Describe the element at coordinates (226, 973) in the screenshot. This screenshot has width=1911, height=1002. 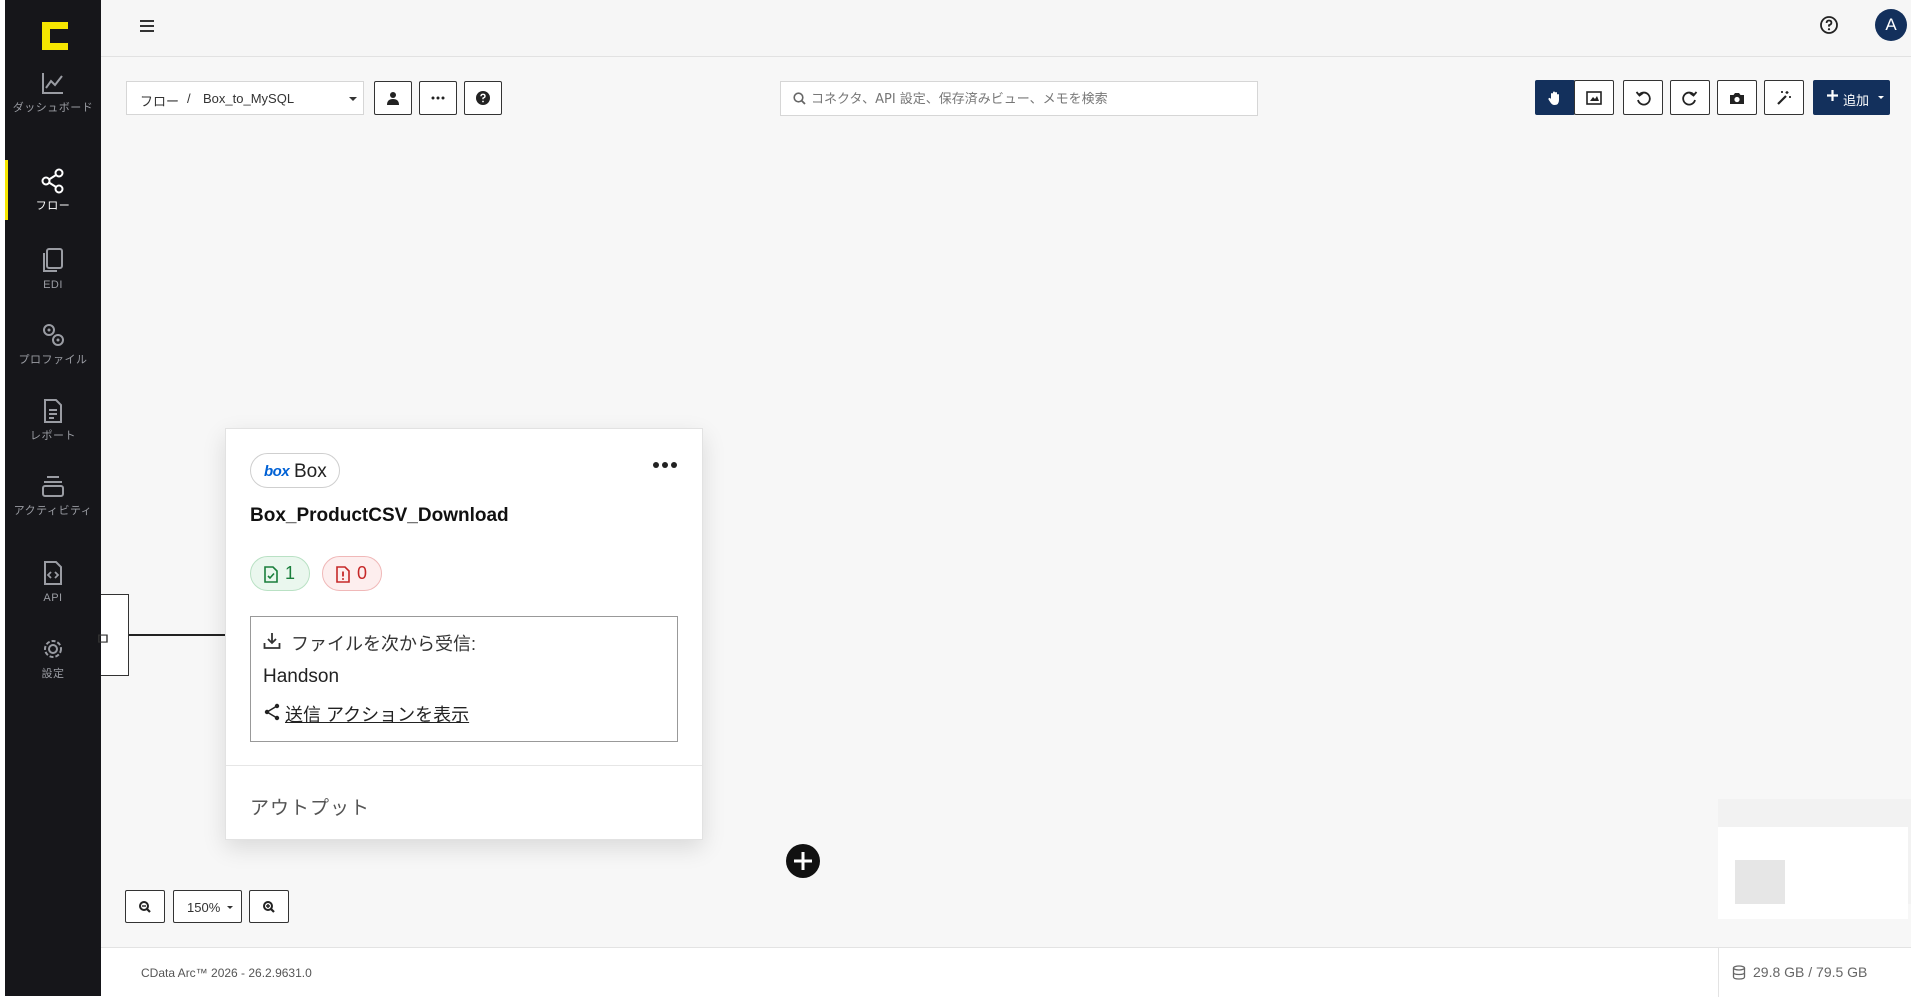
I see `version-text: CData Arc™ 2026 - 26.2.9631.0` at that location.